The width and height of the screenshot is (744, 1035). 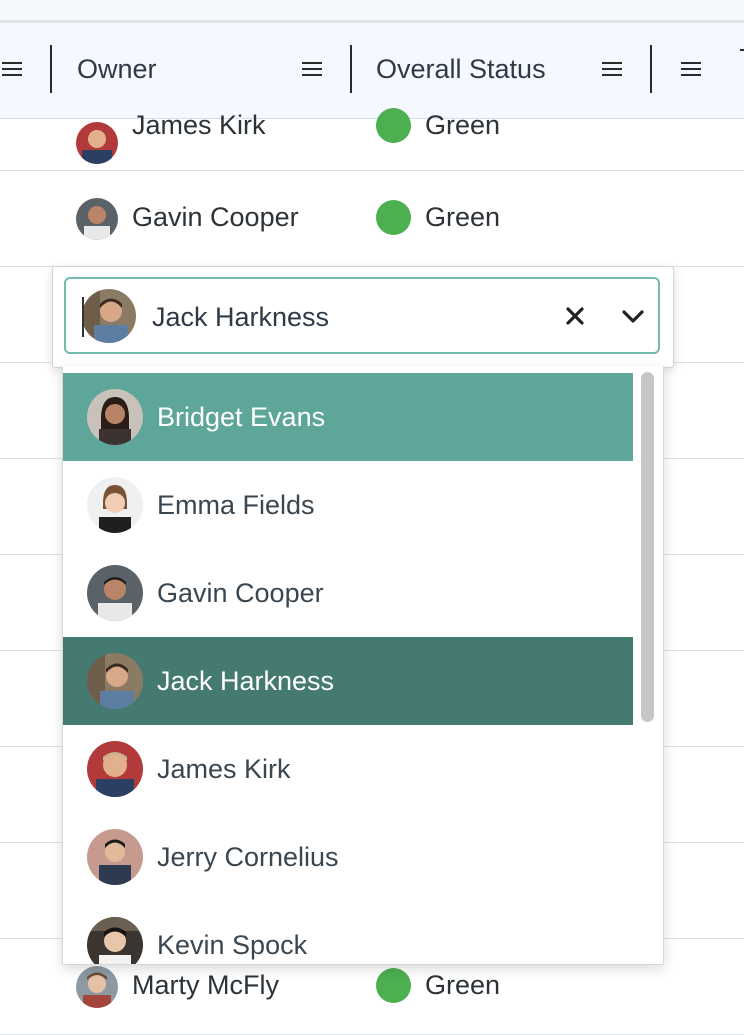 I want to click on option-label: Gavin Cooper, so click(x=240, y=593).